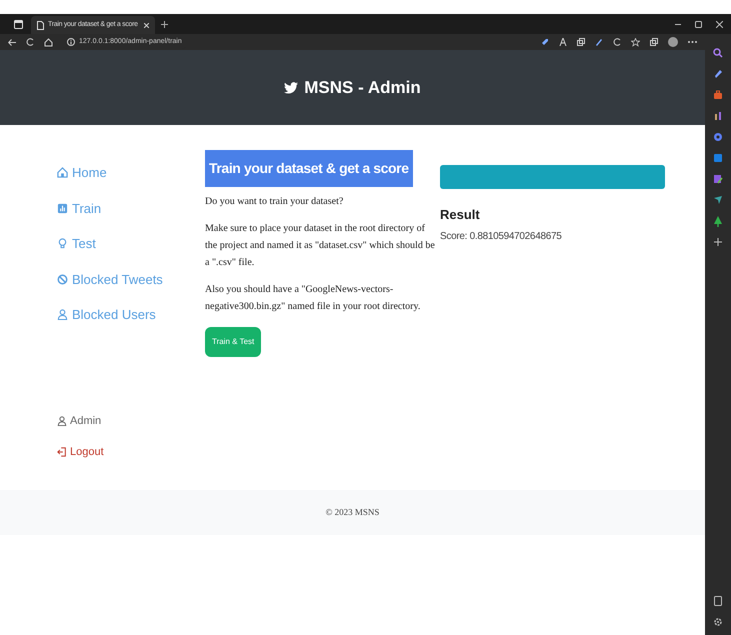  Describe the element at coordinates (718, 221) in the screenshot. I see `tree-icon` at that location.